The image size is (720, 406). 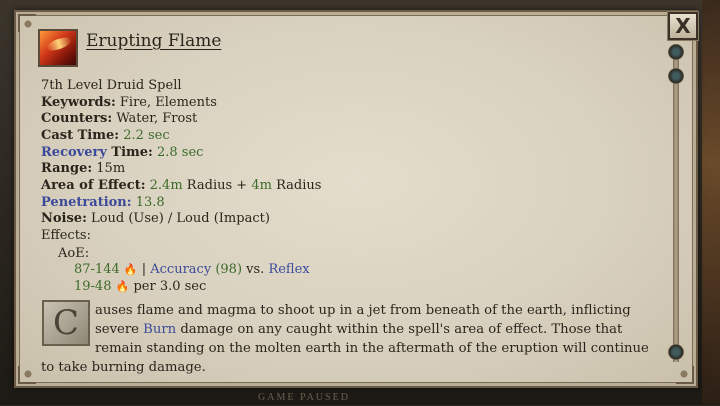 What do you see at coordinates (80, 135) in the screenshot?
I see `cast-time-label: Cast Time:` at bounding box center [80, 135].